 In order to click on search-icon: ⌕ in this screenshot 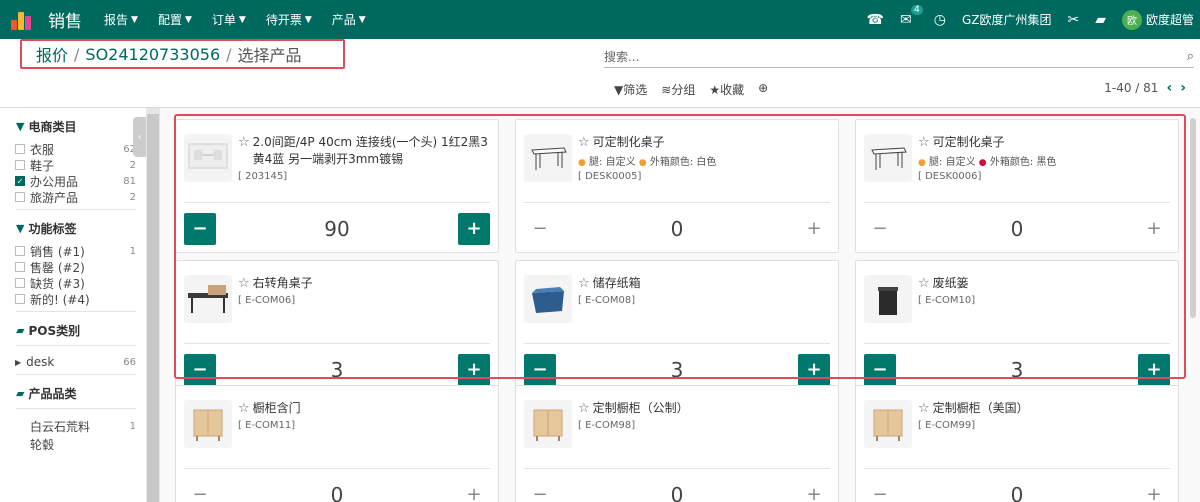, I will do `click(1190, 56)`.